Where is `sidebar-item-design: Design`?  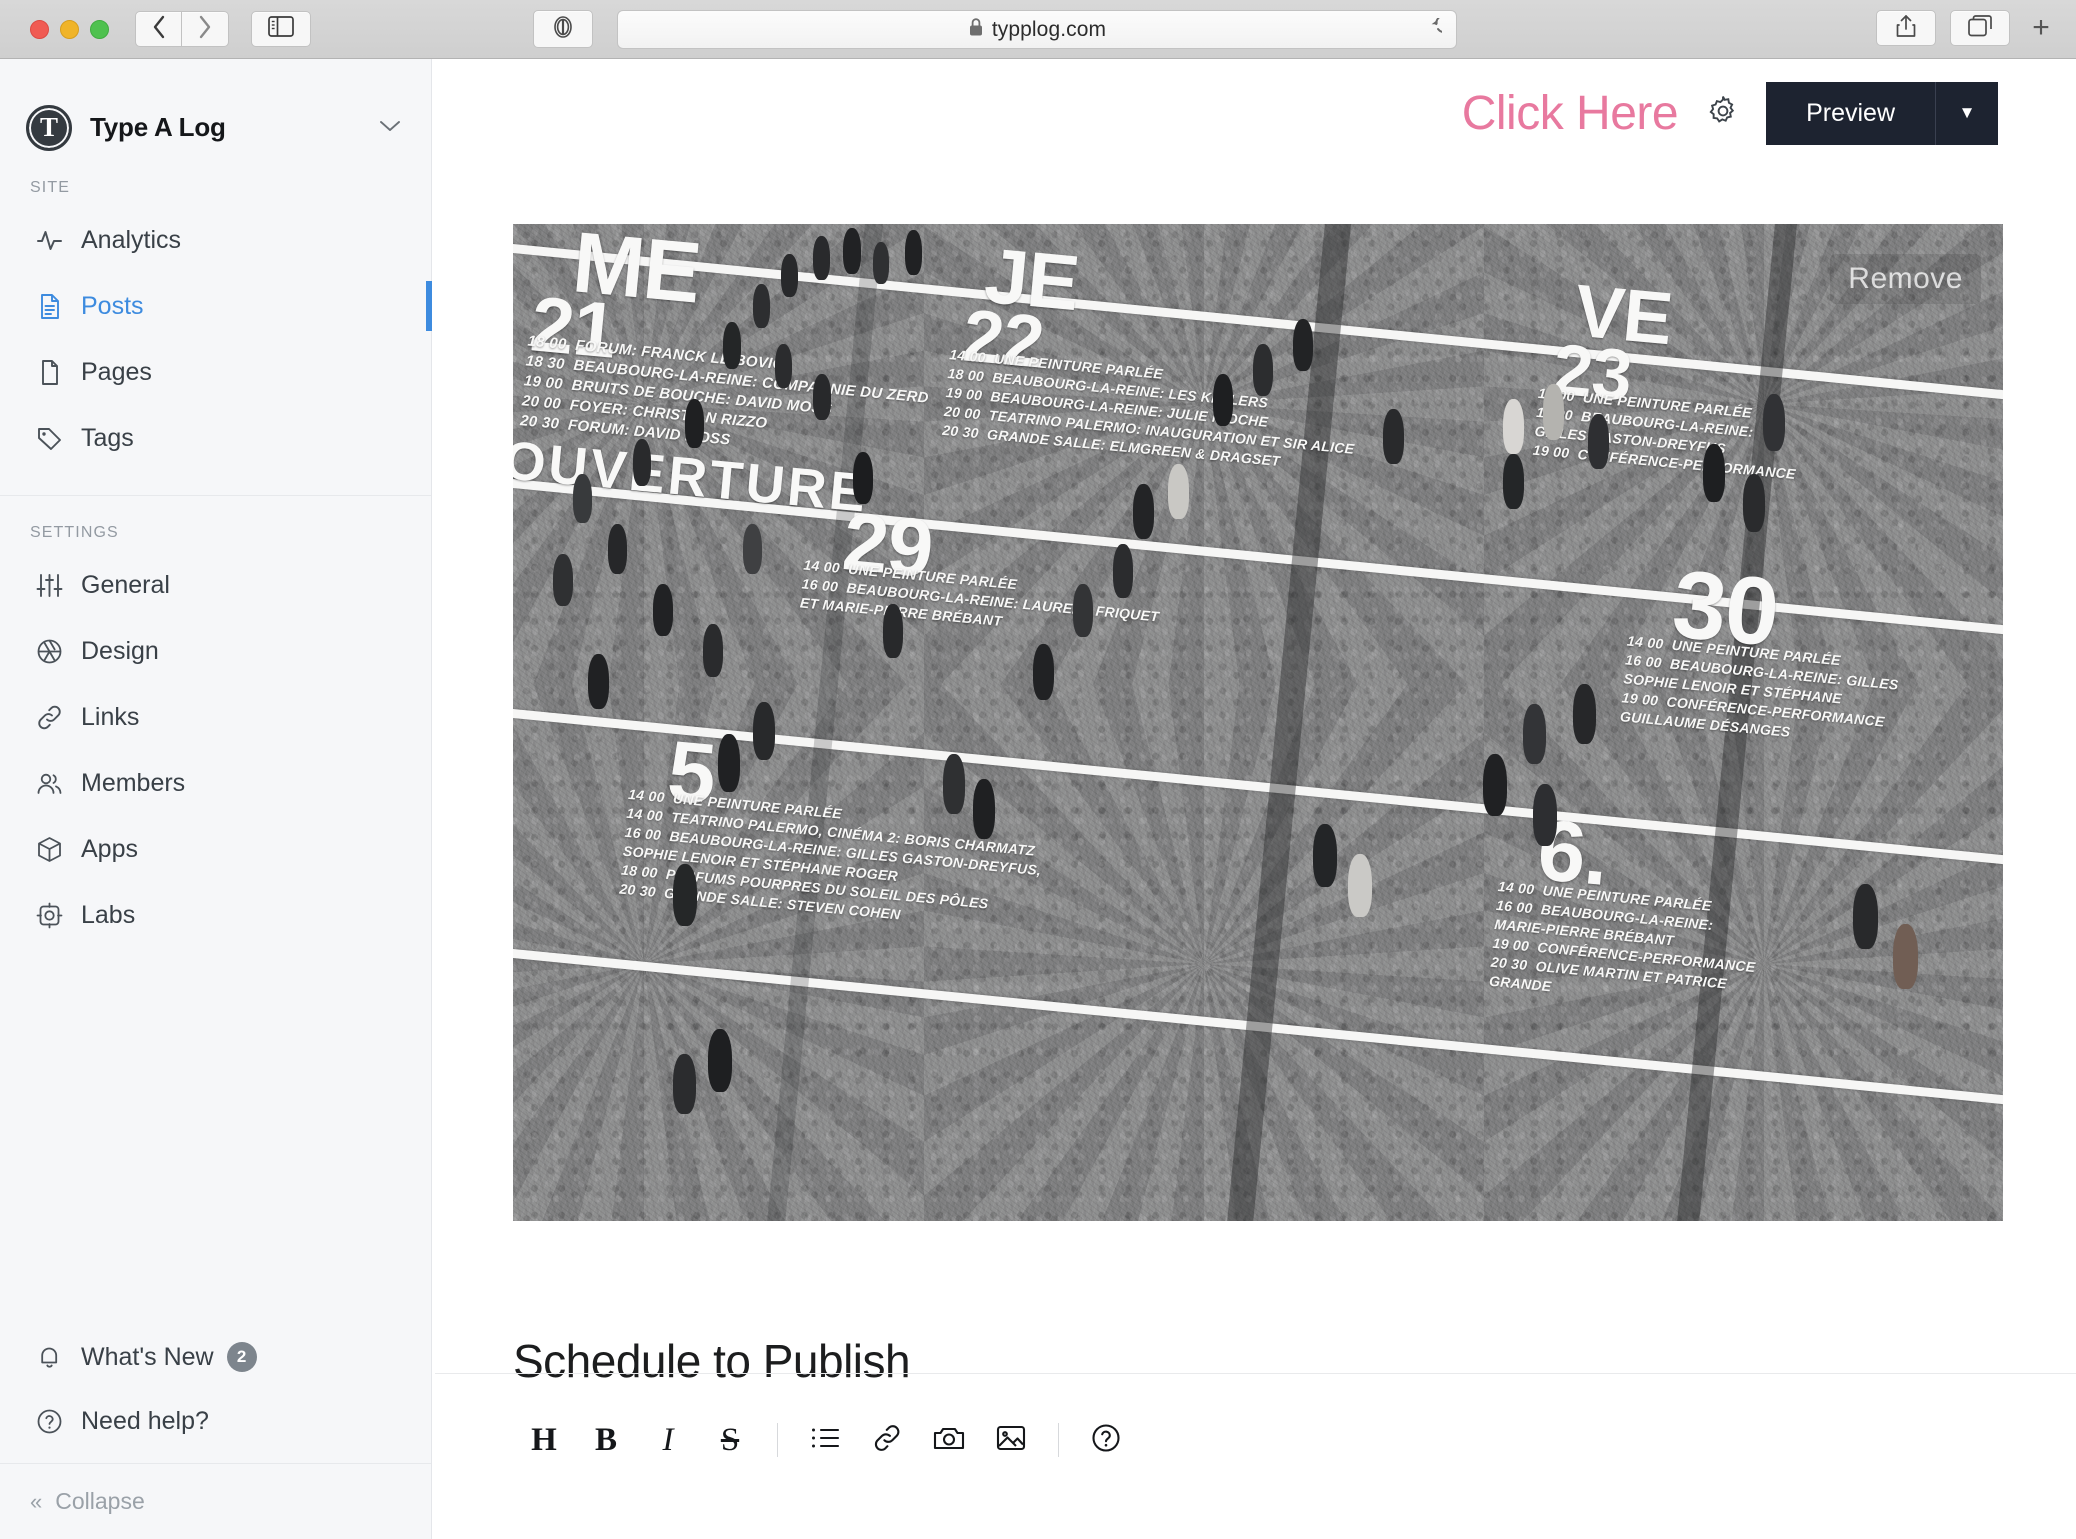
sidebar-item-design: Design is located at coordinates (215, 651).